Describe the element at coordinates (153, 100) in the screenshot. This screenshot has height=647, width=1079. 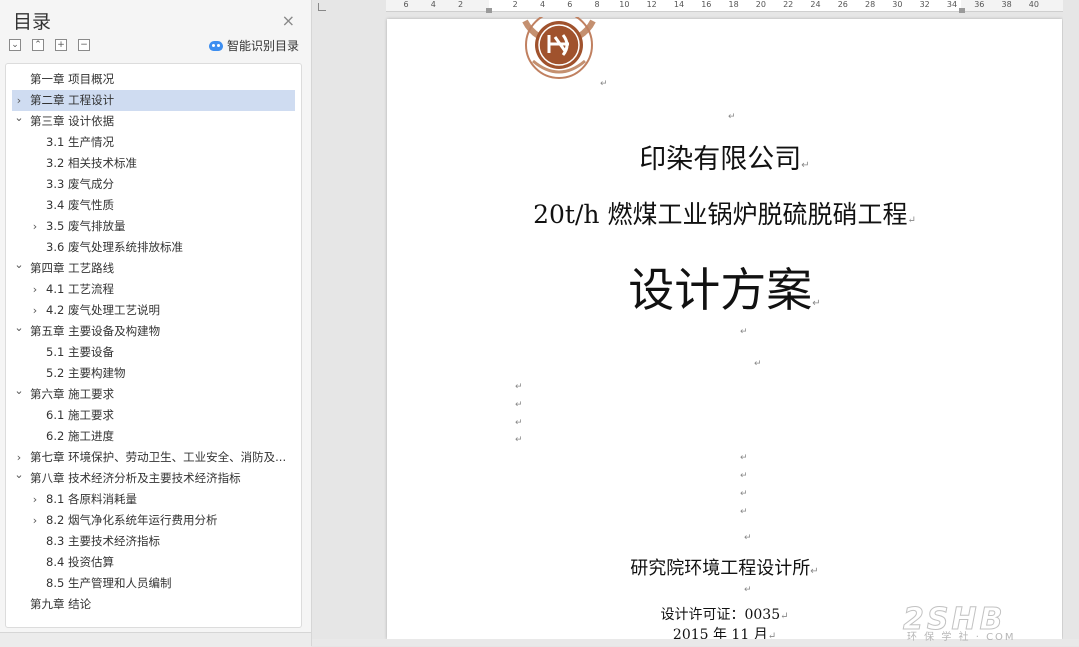
I see `toc-item: › 第二章 工程设计` at that location.